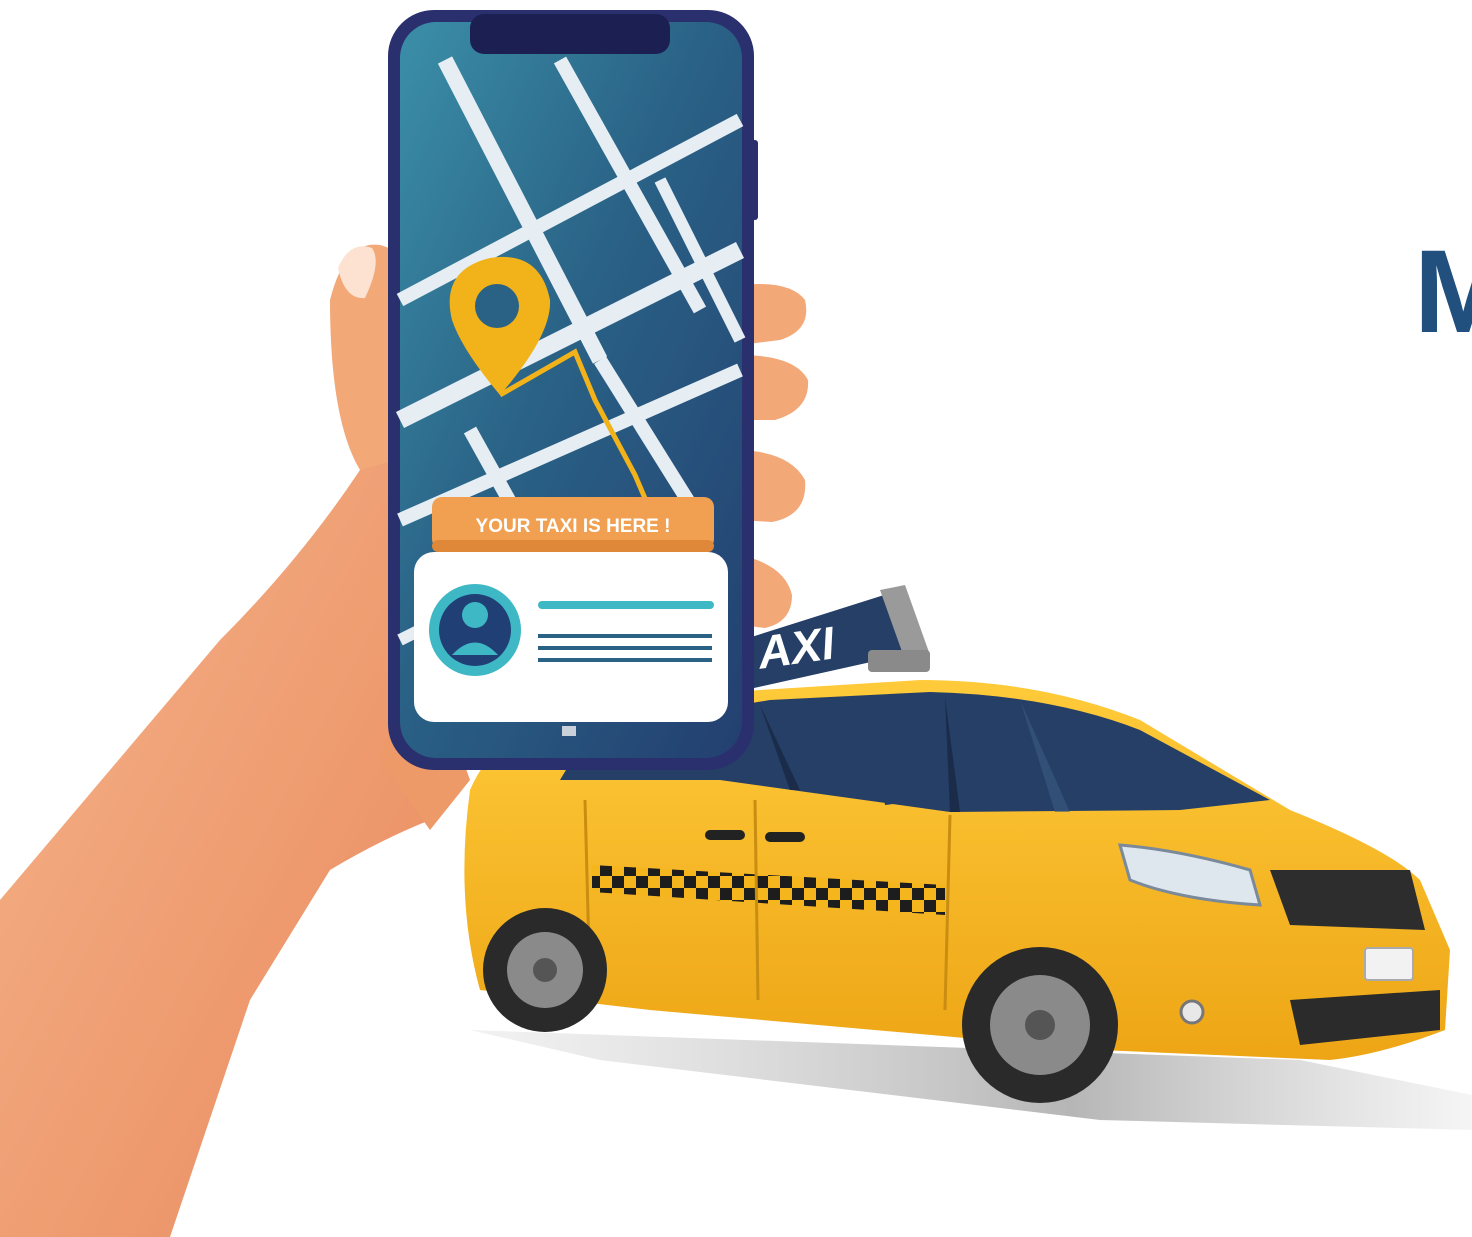 The height and width of the screenshot is (1237, 1472). I want to click on taxi-license-plate, so click(1389, 964).